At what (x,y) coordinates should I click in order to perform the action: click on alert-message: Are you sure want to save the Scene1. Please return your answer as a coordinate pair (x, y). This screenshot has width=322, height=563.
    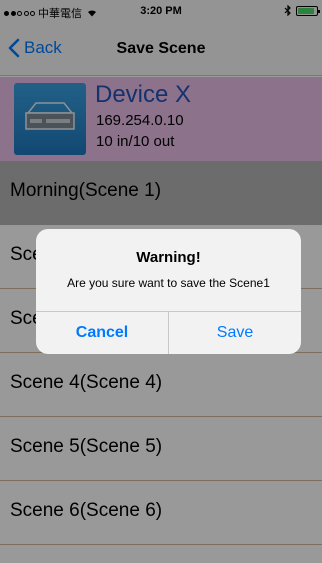
    Looking at the image, I should click on (168, 283).